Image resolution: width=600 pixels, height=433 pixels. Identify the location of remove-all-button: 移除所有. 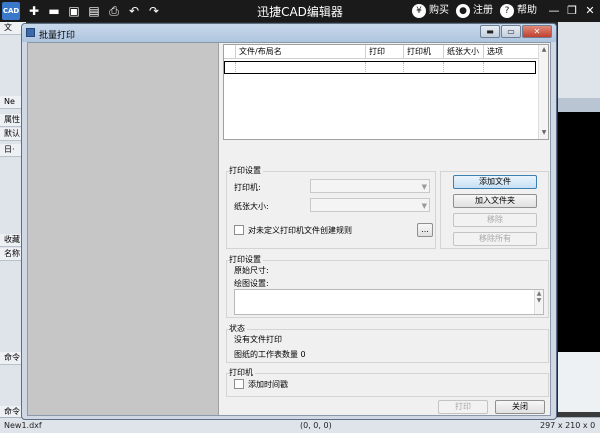
(495, 239).